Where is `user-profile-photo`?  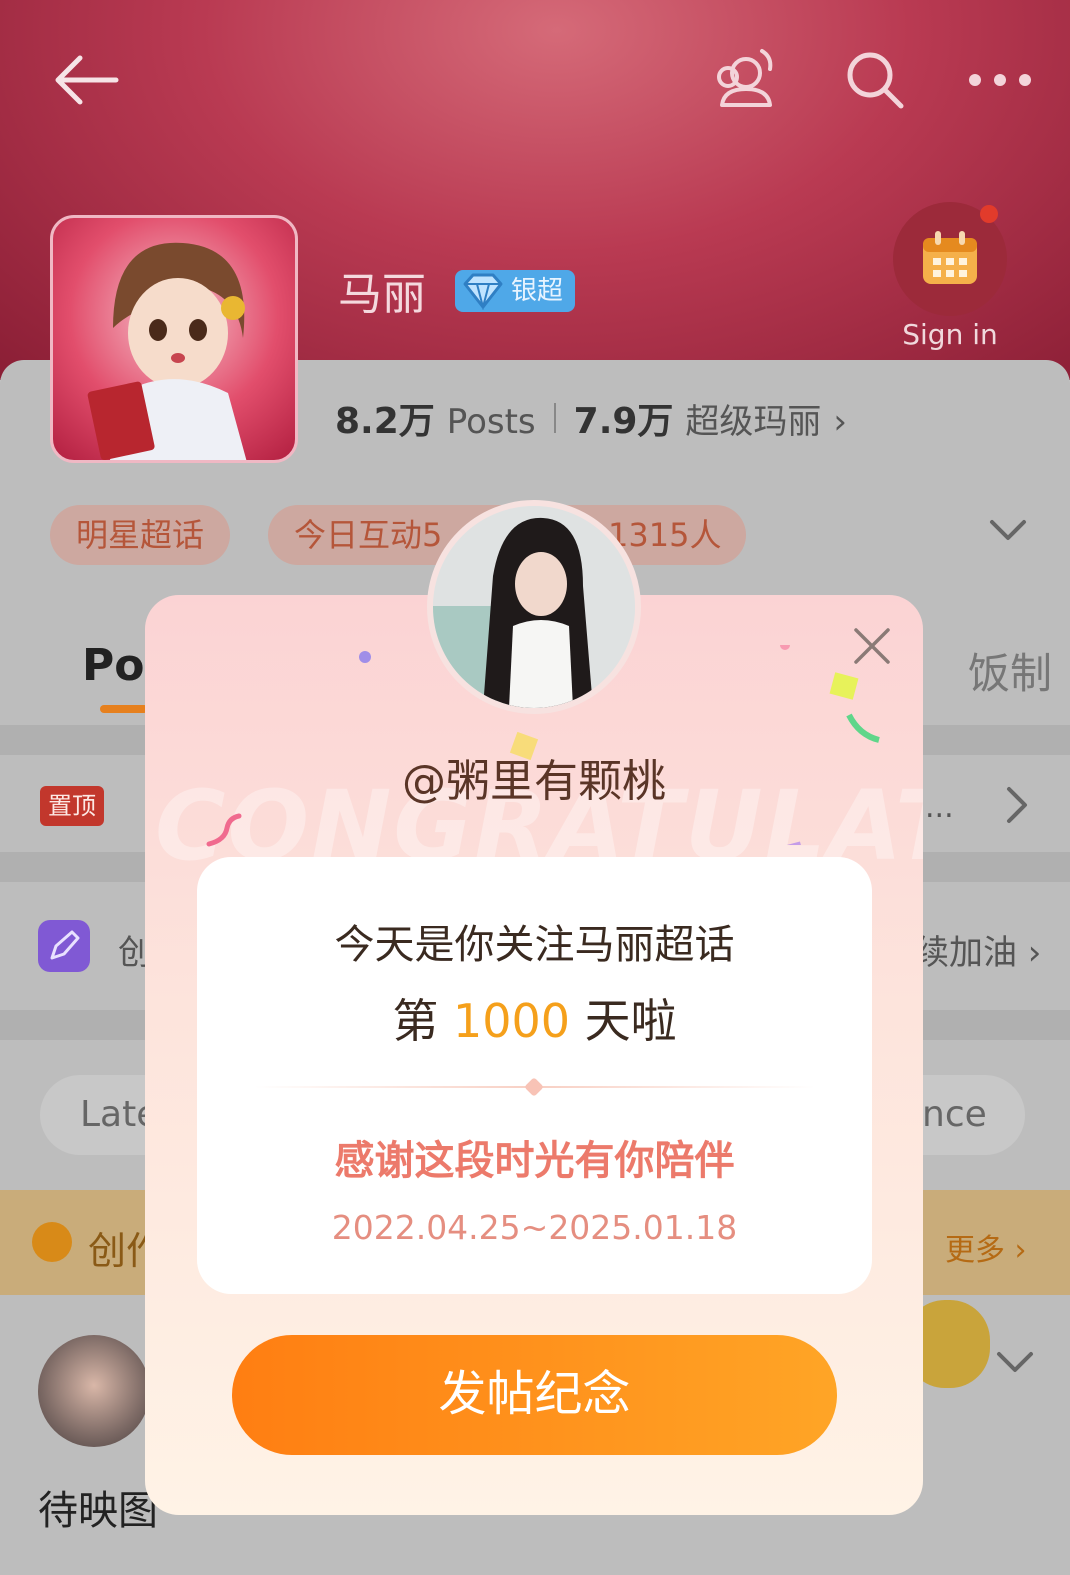 user-profile-photo is located at coordinates (534, 607).